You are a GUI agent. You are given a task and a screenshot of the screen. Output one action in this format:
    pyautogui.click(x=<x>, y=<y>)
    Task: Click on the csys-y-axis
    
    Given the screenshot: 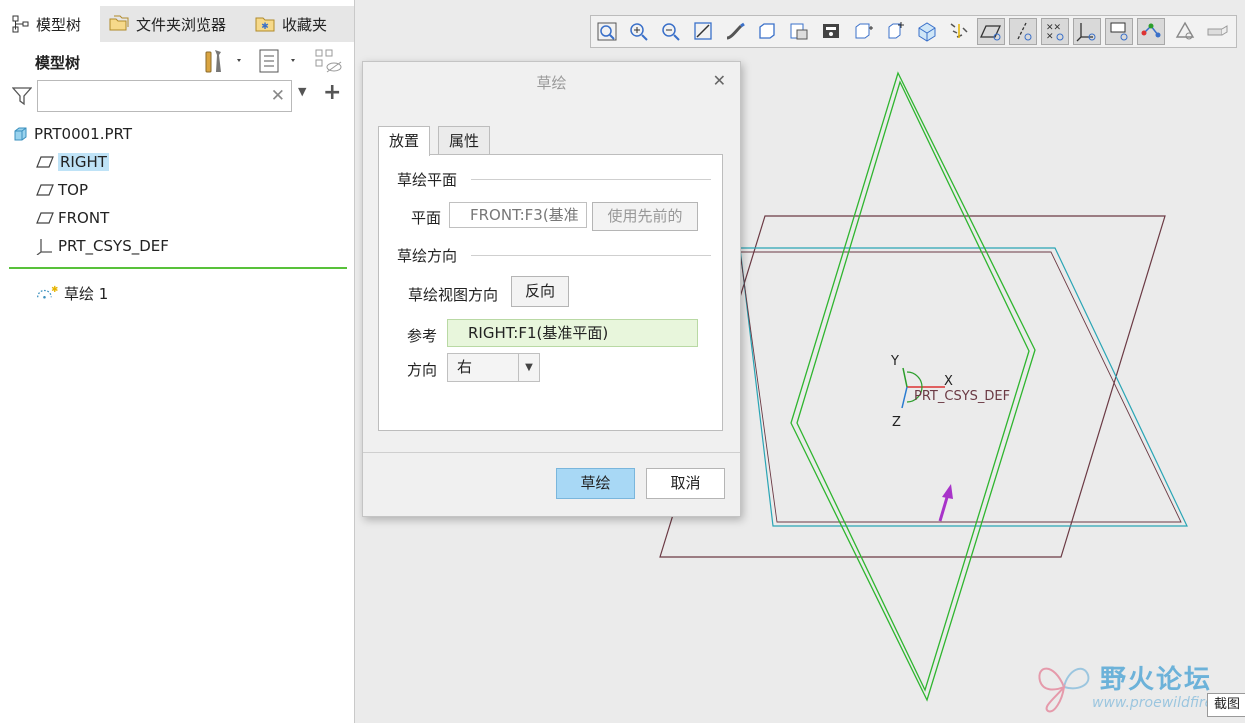 What is the action you would take?
    pyautogui.click(x=905, y=377)
    